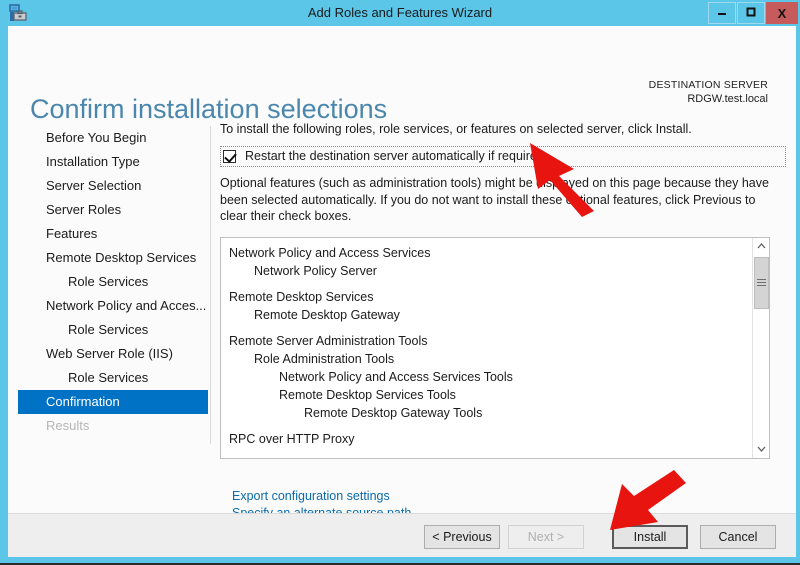 Image resolution: width=800 pixels, height=565 pixels. I want to click on sidebar-item-features: Features, so click(113, 234).